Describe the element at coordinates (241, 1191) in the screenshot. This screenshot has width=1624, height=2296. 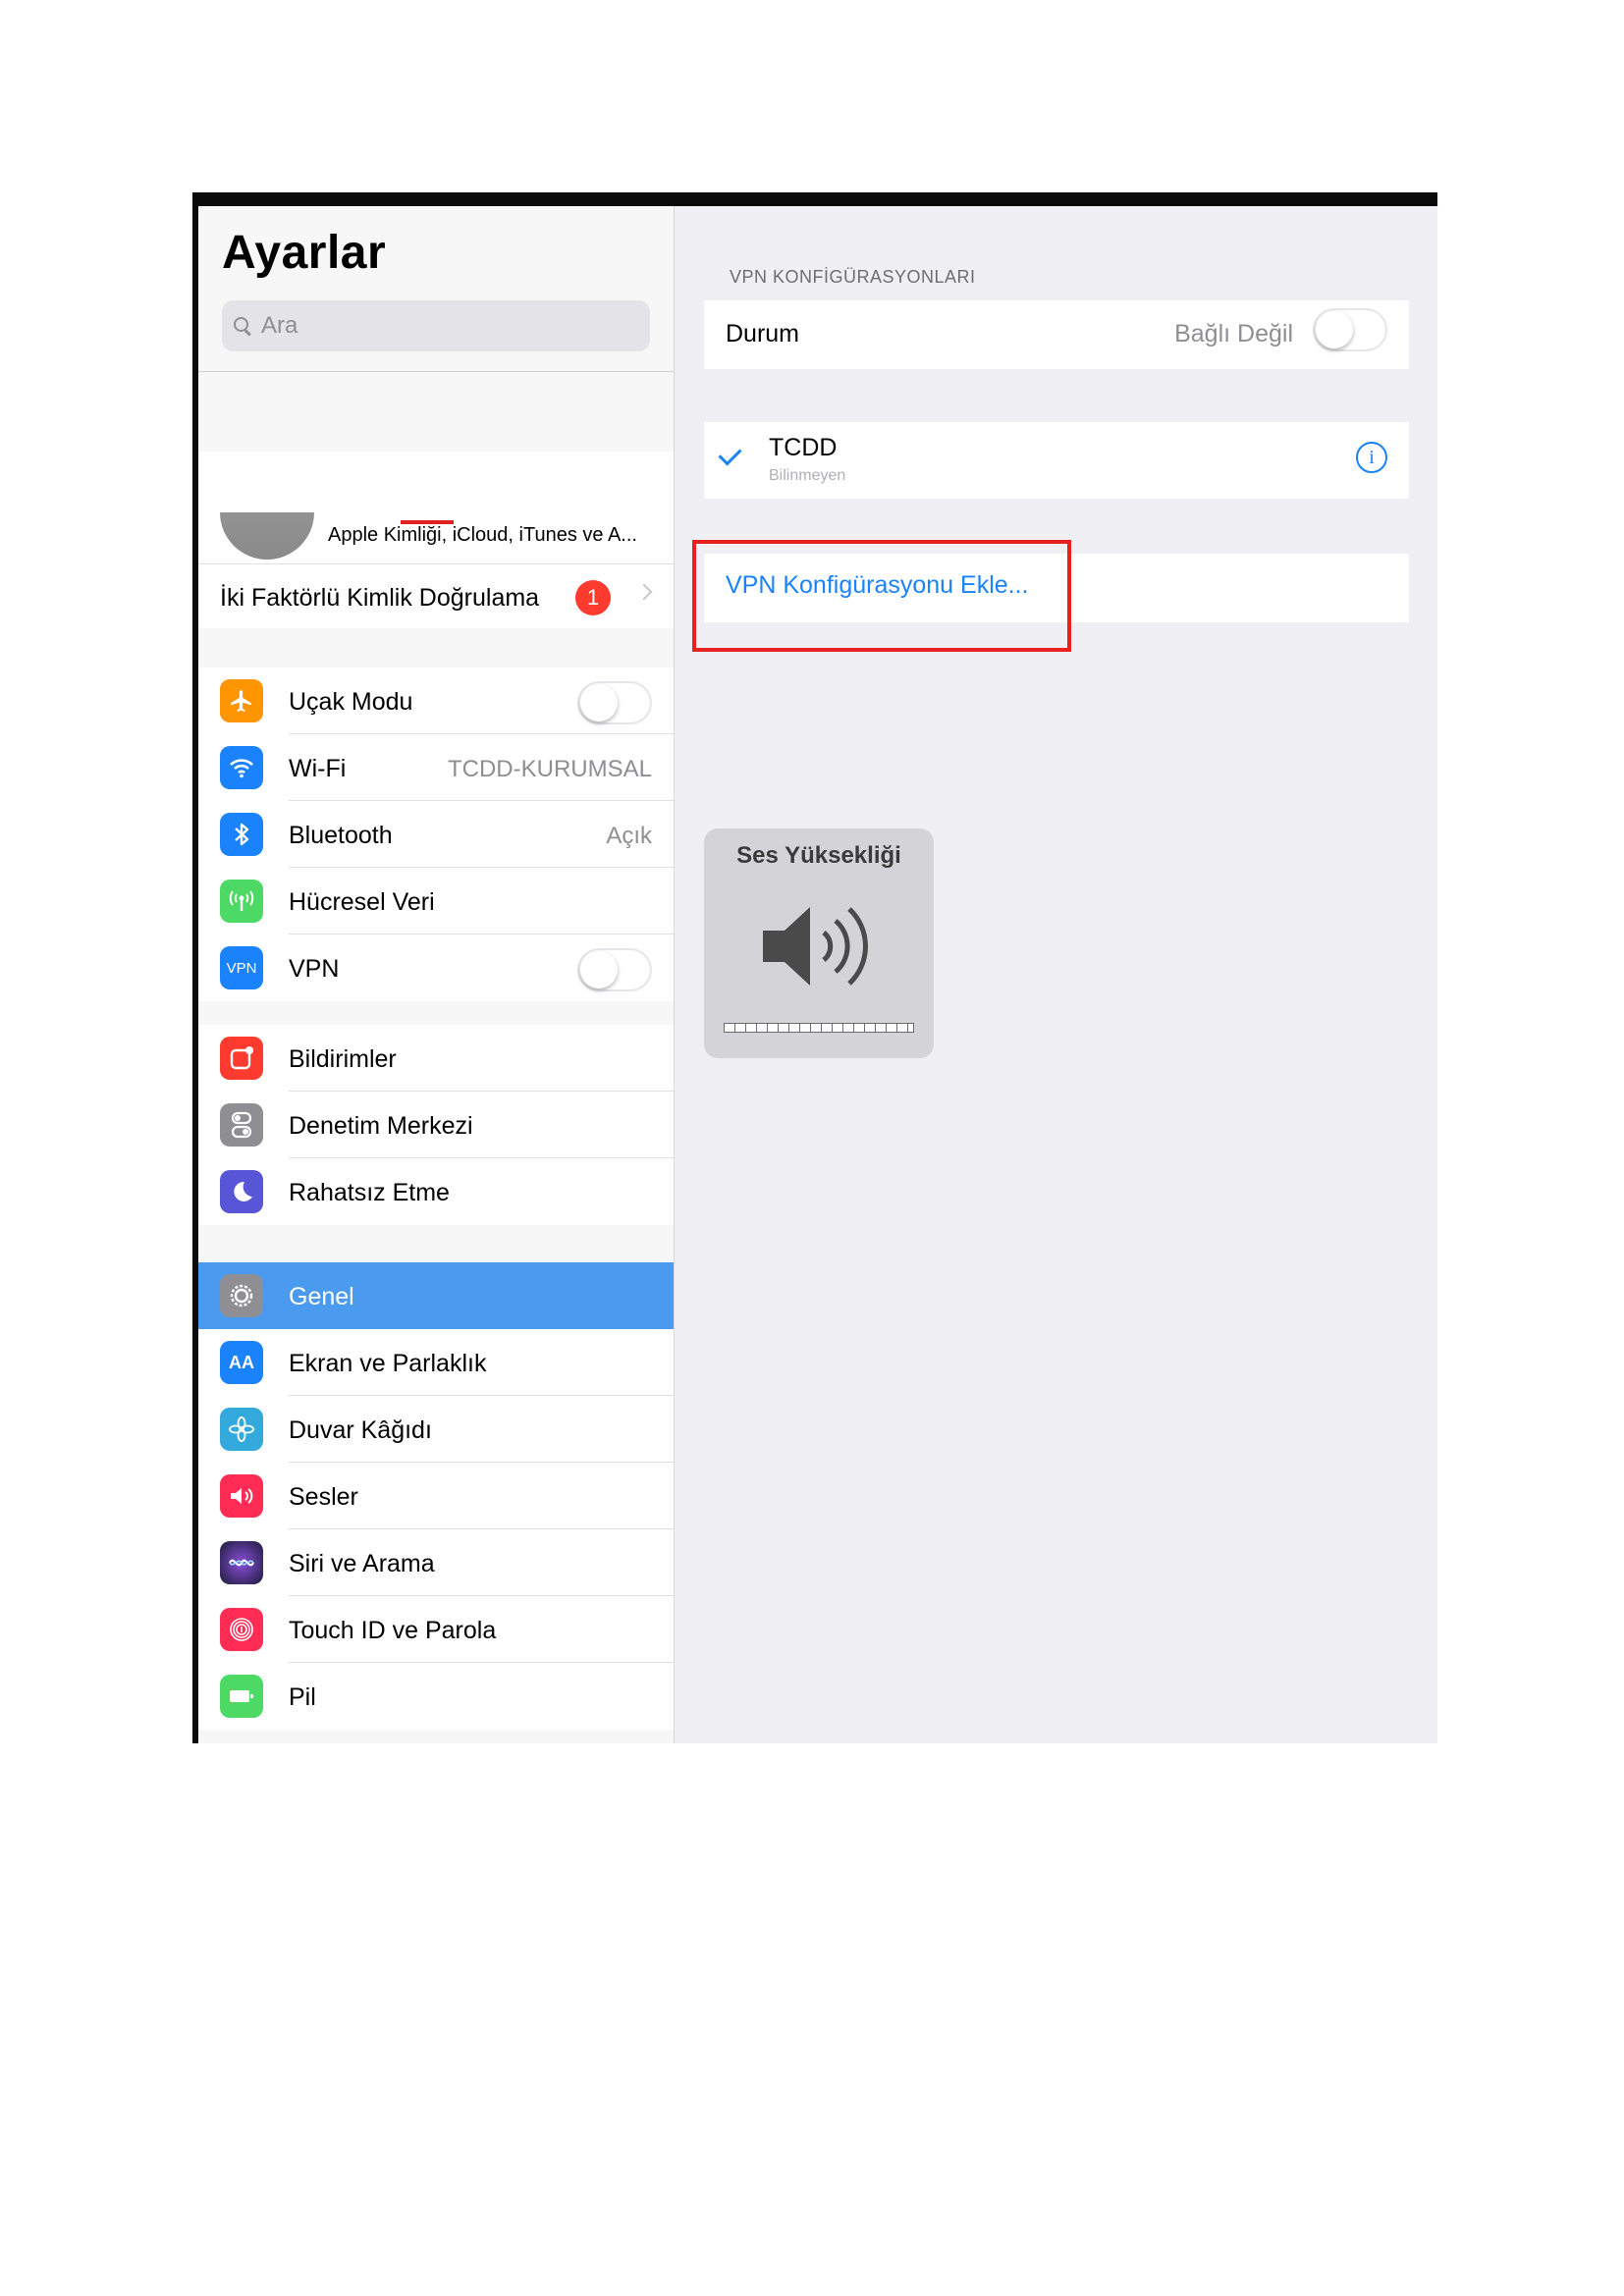
I see `moon-icon` at that location.